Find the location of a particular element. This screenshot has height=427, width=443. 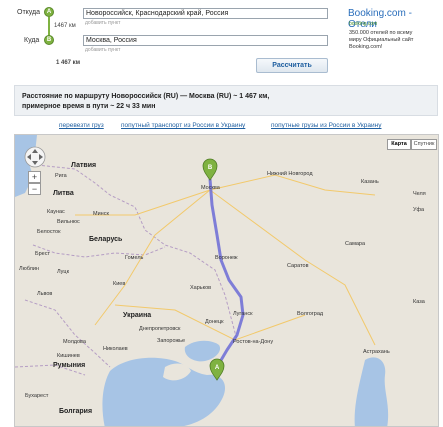

label-voronezh: Воронеж is located at coordinates (226, 258).